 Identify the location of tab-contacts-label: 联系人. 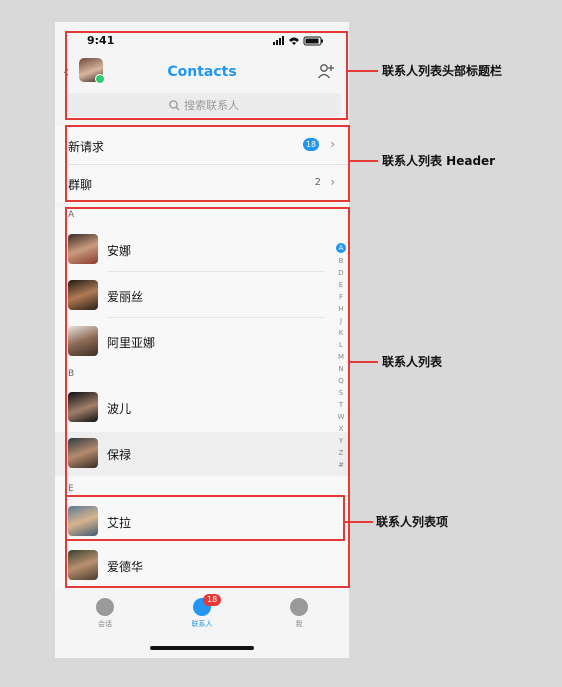
(202, 624).